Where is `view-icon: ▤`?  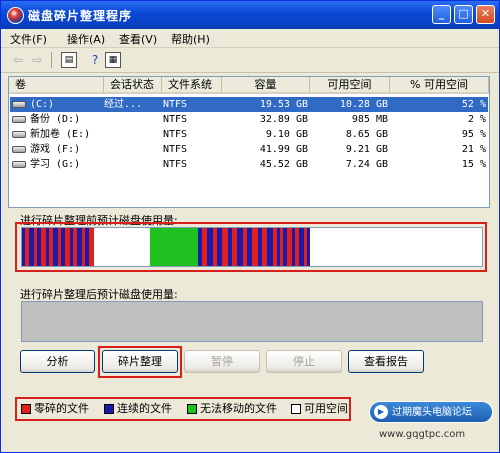 view-icon: ▤ is located at coordinates (69, 60).